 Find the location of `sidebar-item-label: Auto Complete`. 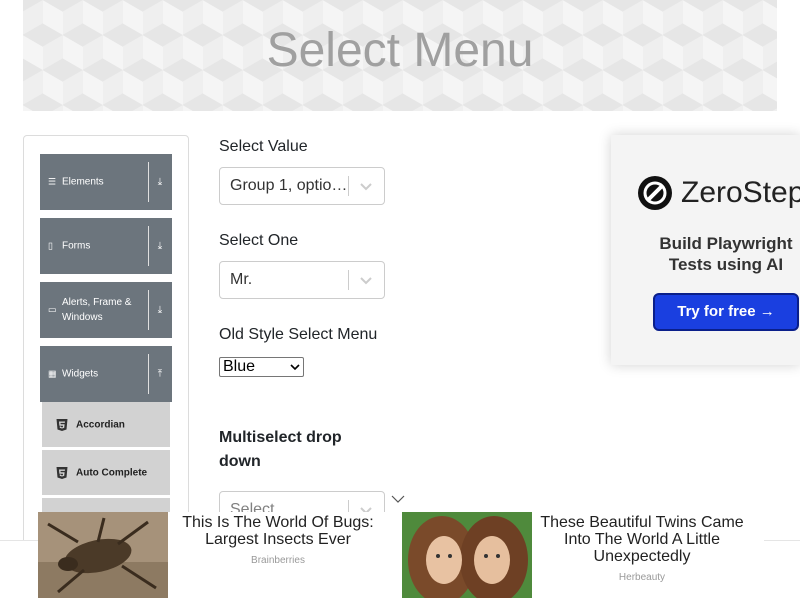

sidebar-item-label: Auto Complete is located at coordinates (112, 472).